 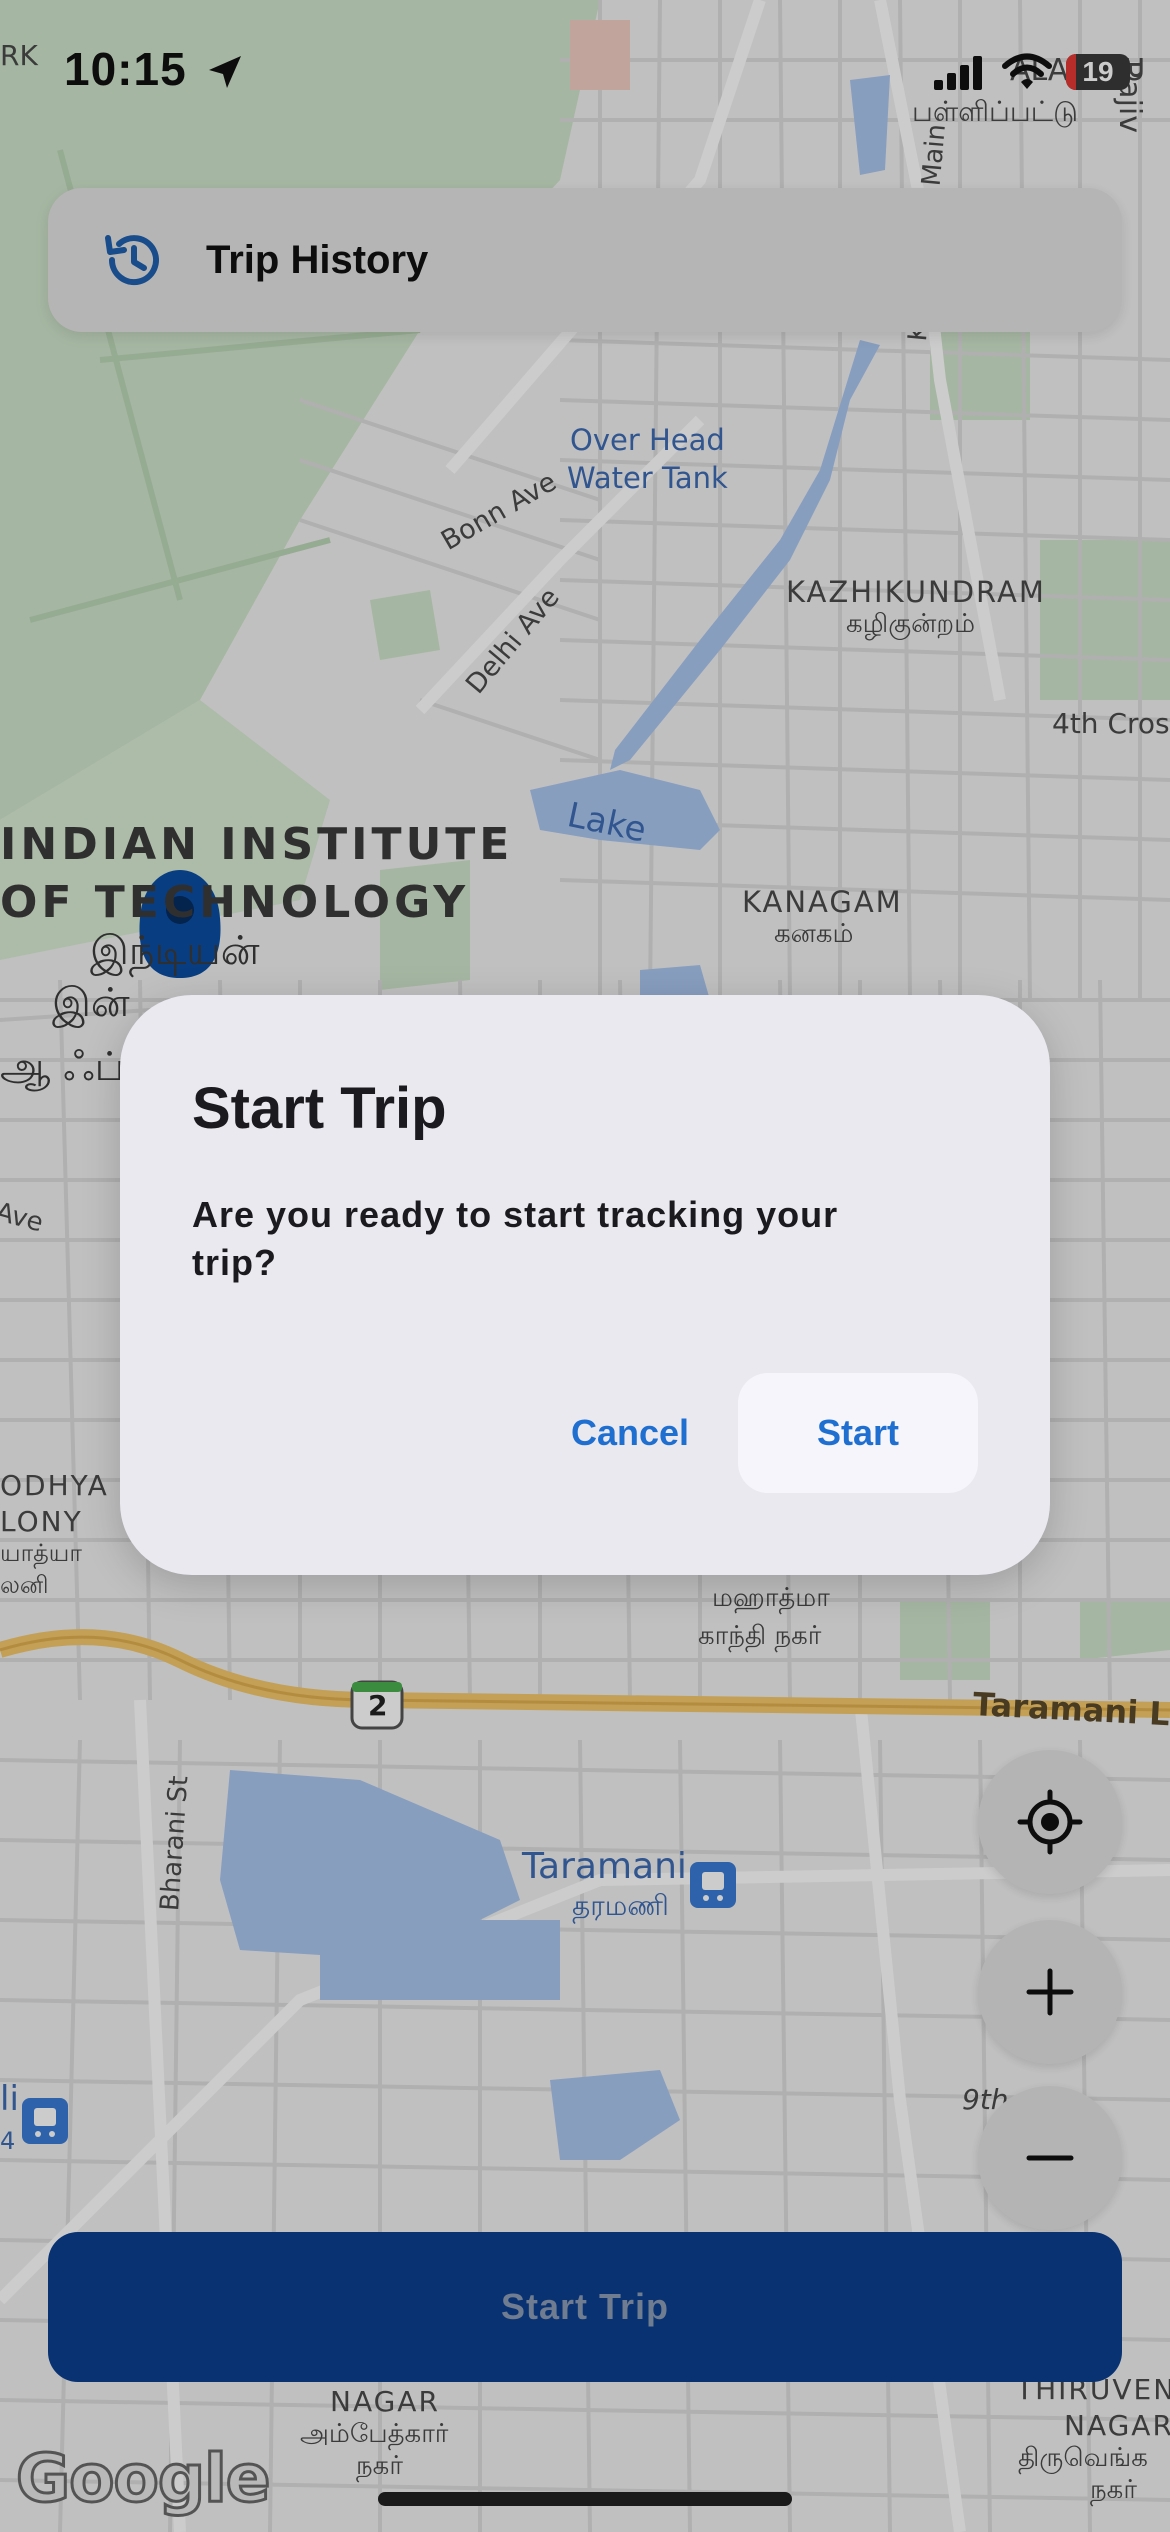 I want to click on trip-history-label: Trip History, so click(x=317, y=259).